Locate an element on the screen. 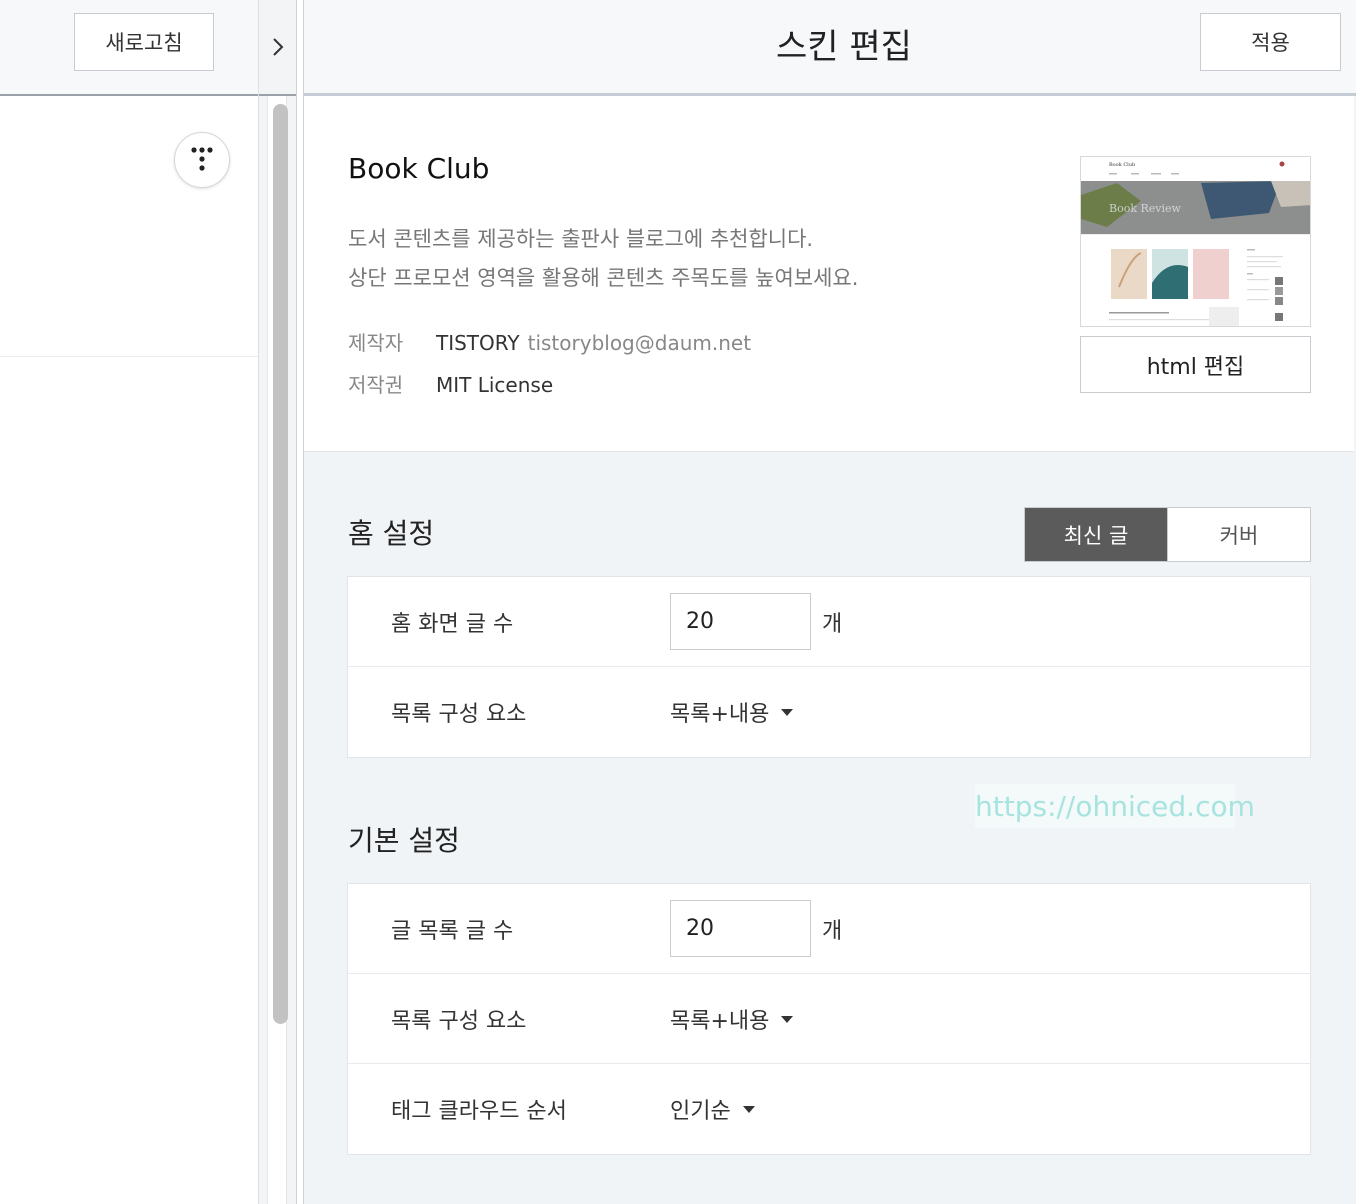  editor-header: 스킨 편집 적용 is located at coordinates (830, 48).